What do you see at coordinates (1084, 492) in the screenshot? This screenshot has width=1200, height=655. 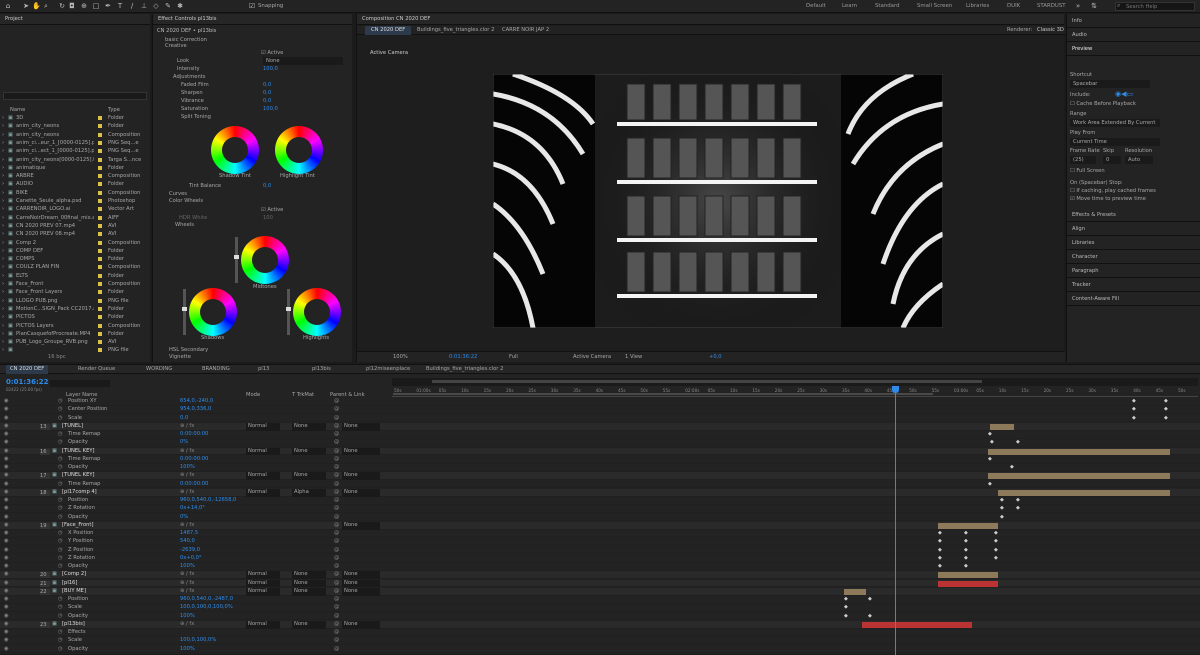 I see `layer-duration-bar` at bounding box center [1084, 492].